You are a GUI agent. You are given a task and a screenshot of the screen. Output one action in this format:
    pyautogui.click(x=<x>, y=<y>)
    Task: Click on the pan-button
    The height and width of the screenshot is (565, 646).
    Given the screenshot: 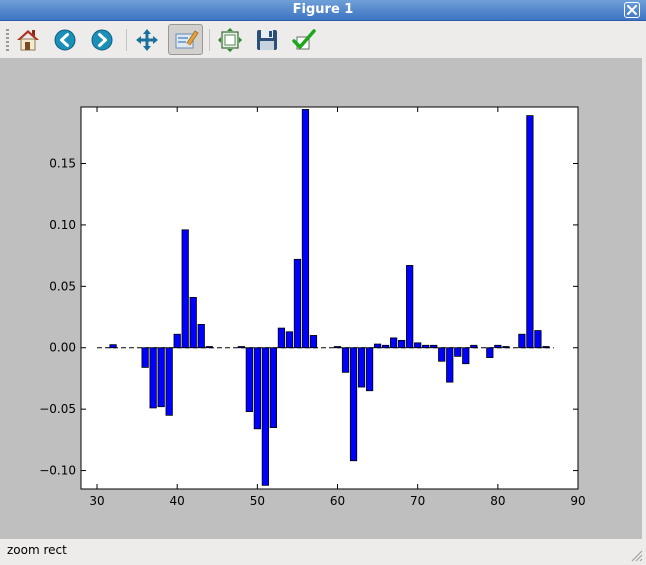 What is the action you would take?
    pyautogui.click(x=147, y=39)
    